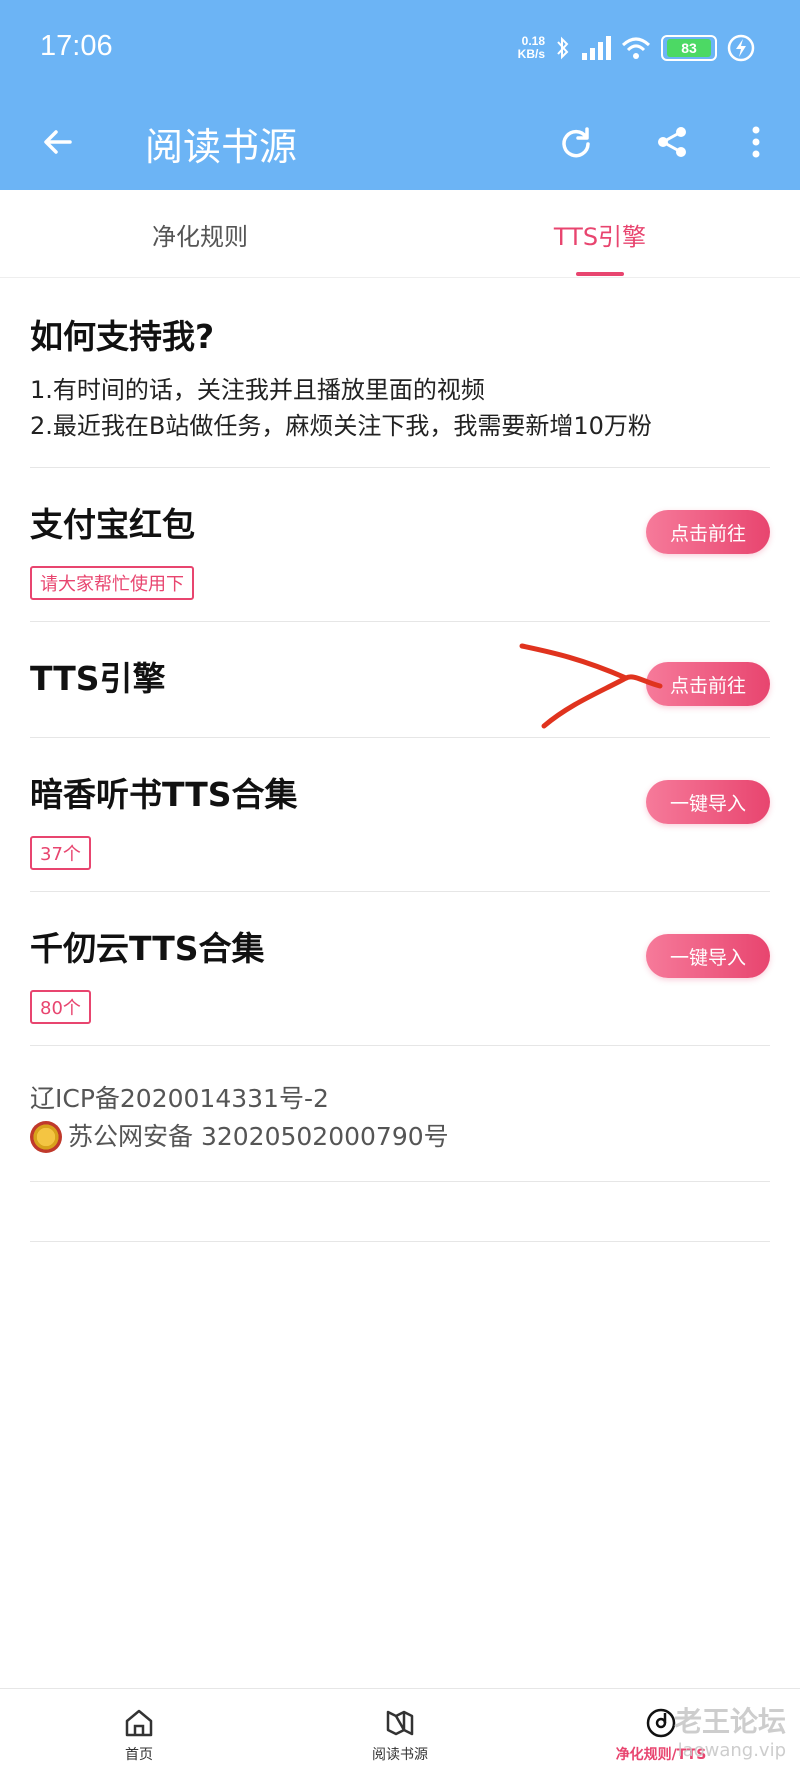  I want to click on net-speed-unit: KB/s, so click(531, 54).